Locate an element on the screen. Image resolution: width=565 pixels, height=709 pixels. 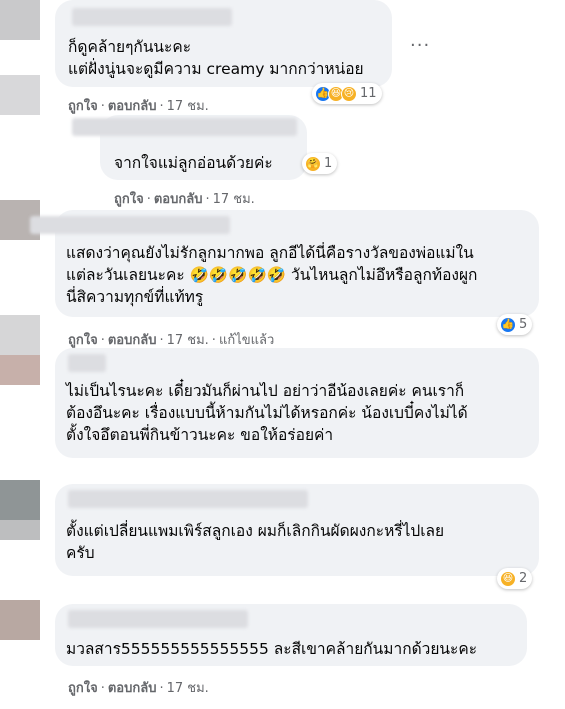
reaction-count: 11 is located at coordinates (368, 93).